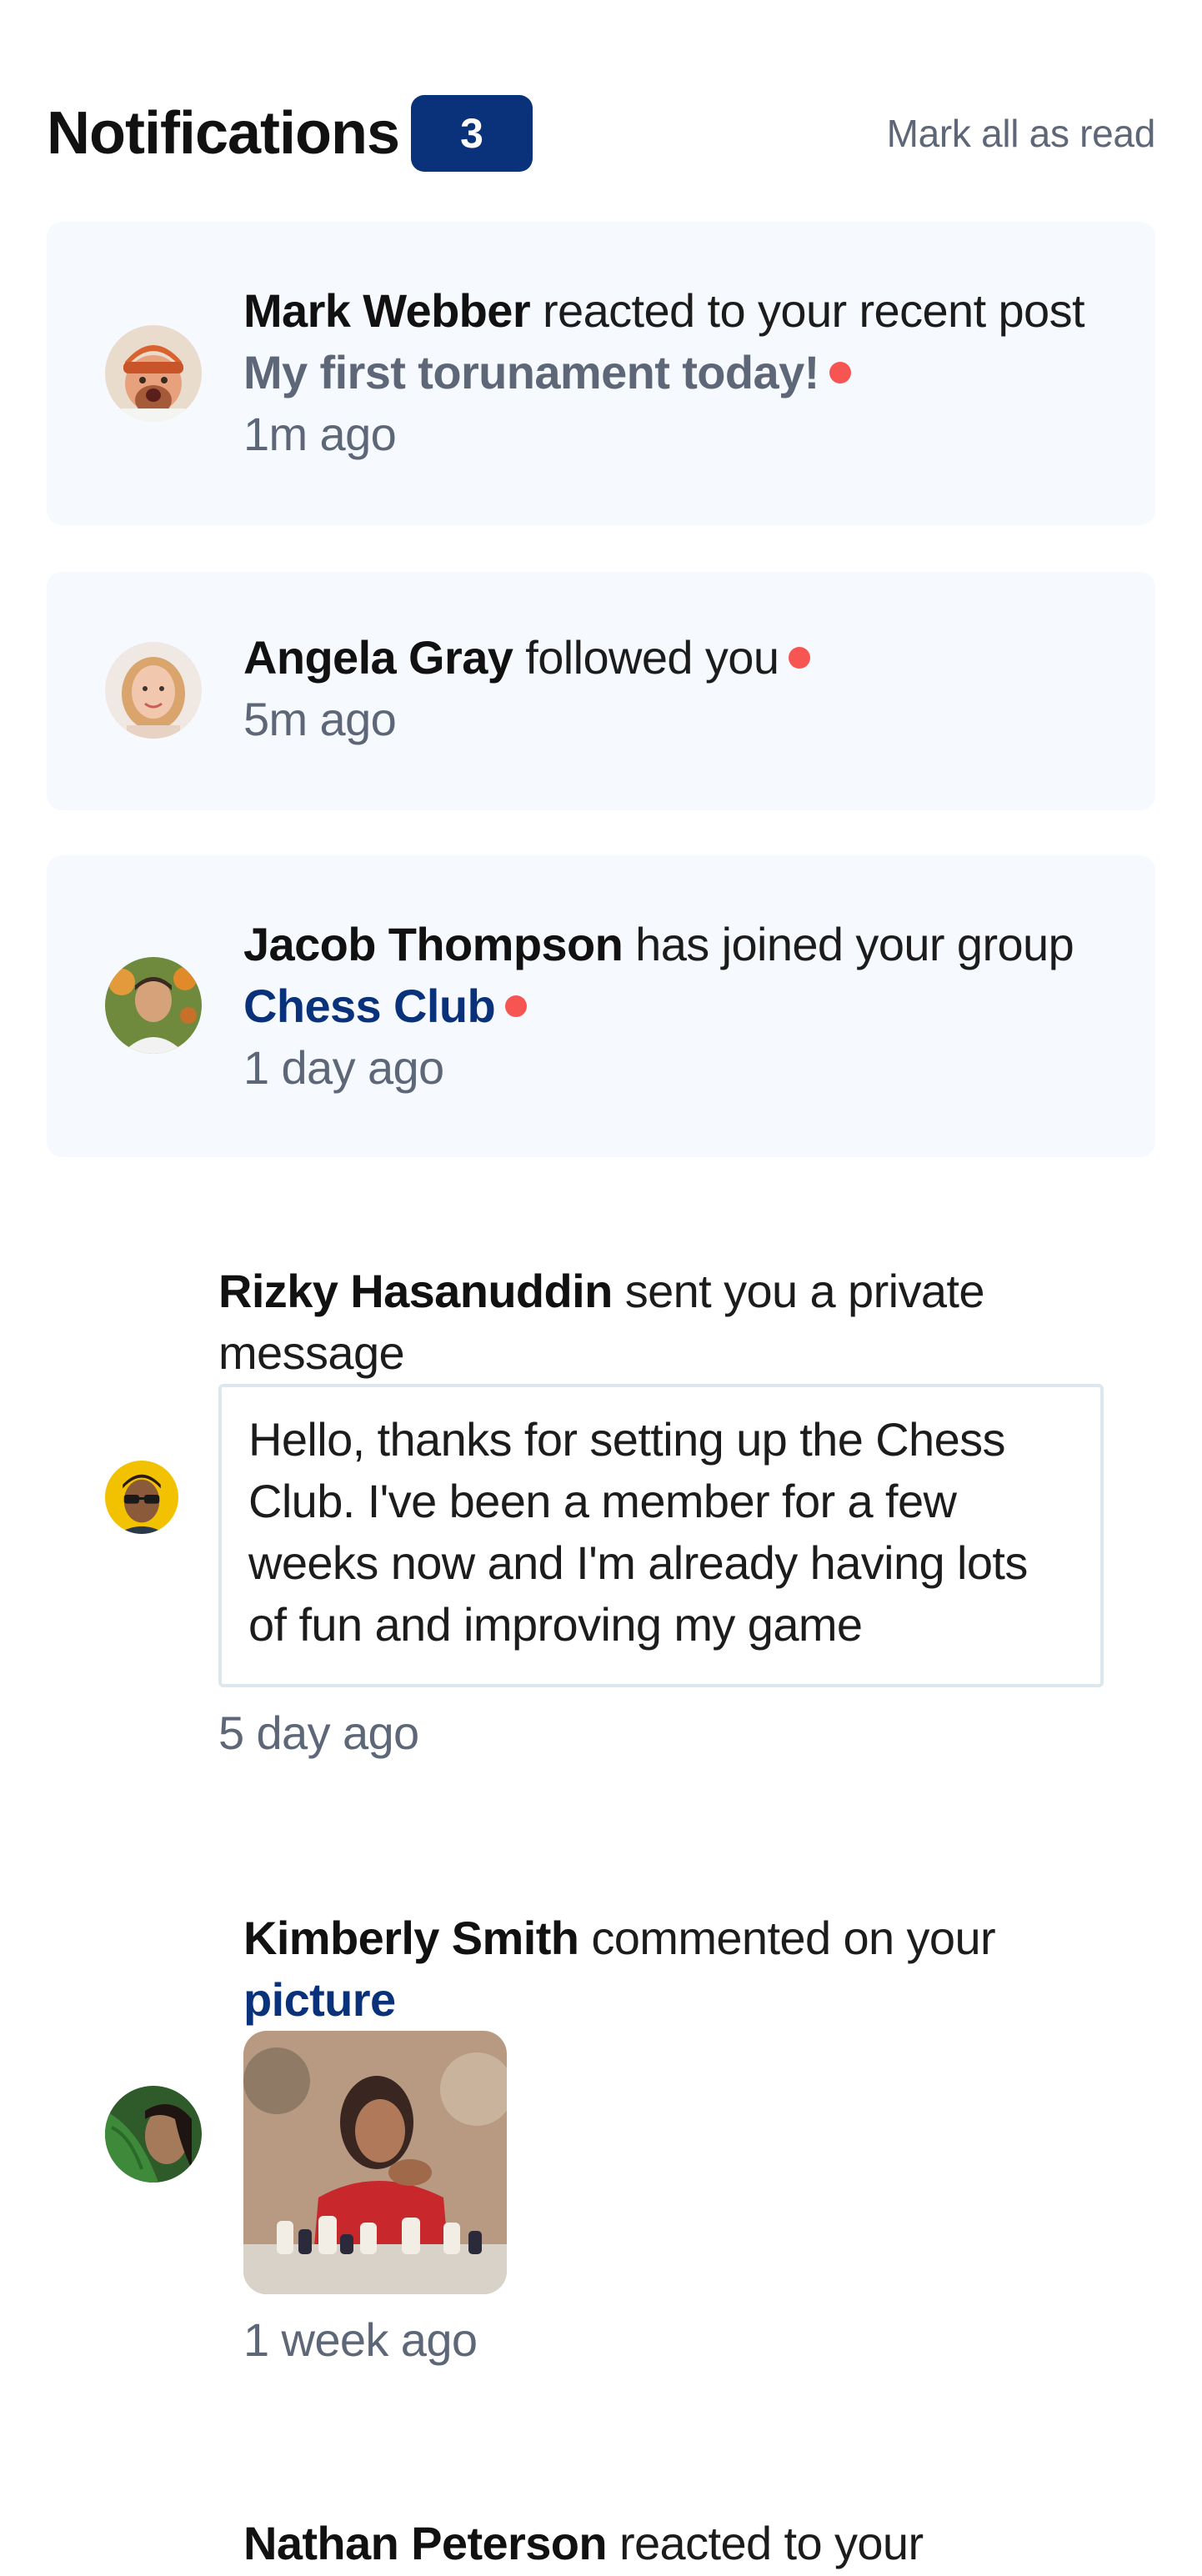 The height and width of the screenshot is (2576, 1202). I want to click on notification-text: Angela Gray followed you 5m ago, so click(672, 688).